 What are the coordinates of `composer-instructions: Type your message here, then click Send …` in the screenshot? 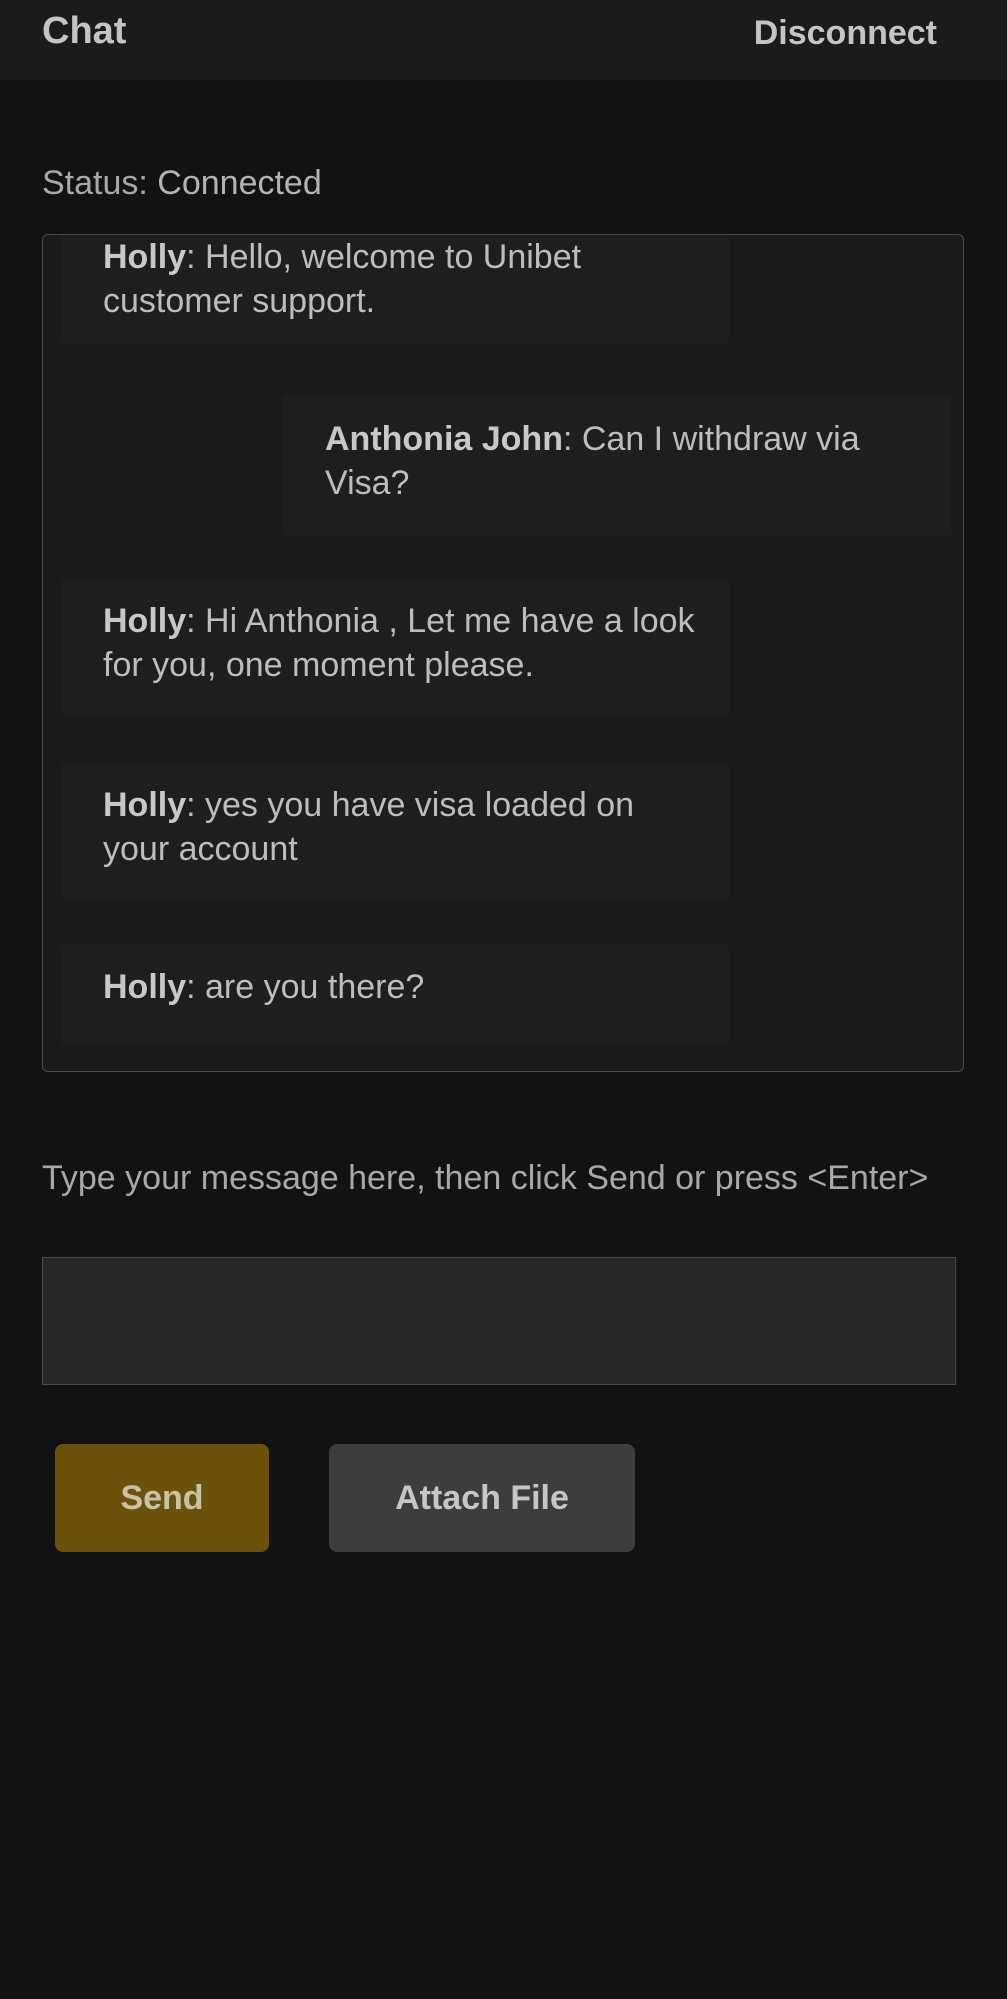 It's located at (485, 1178).